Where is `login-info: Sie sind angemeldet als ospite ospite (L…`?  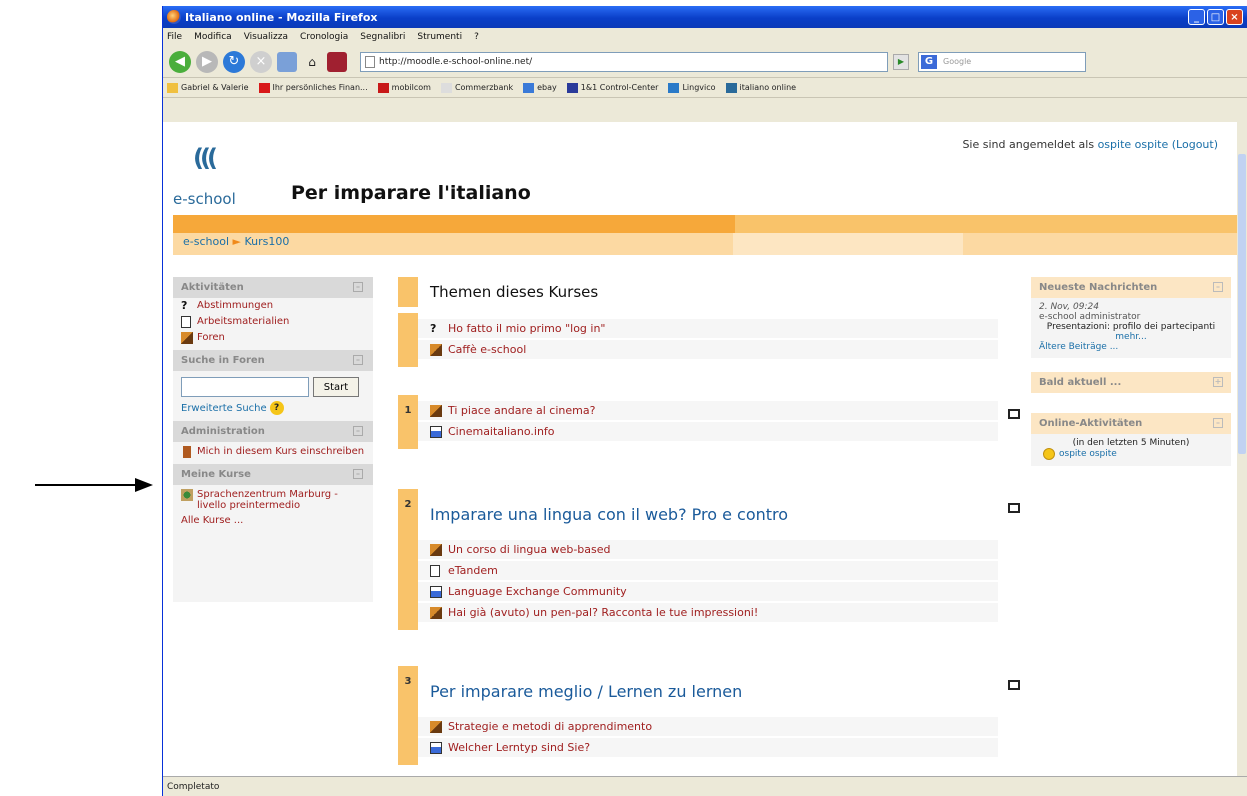 login-info: Sie sind angemeldet als ospite ospite (L… is located at coordinates (1090, 144).